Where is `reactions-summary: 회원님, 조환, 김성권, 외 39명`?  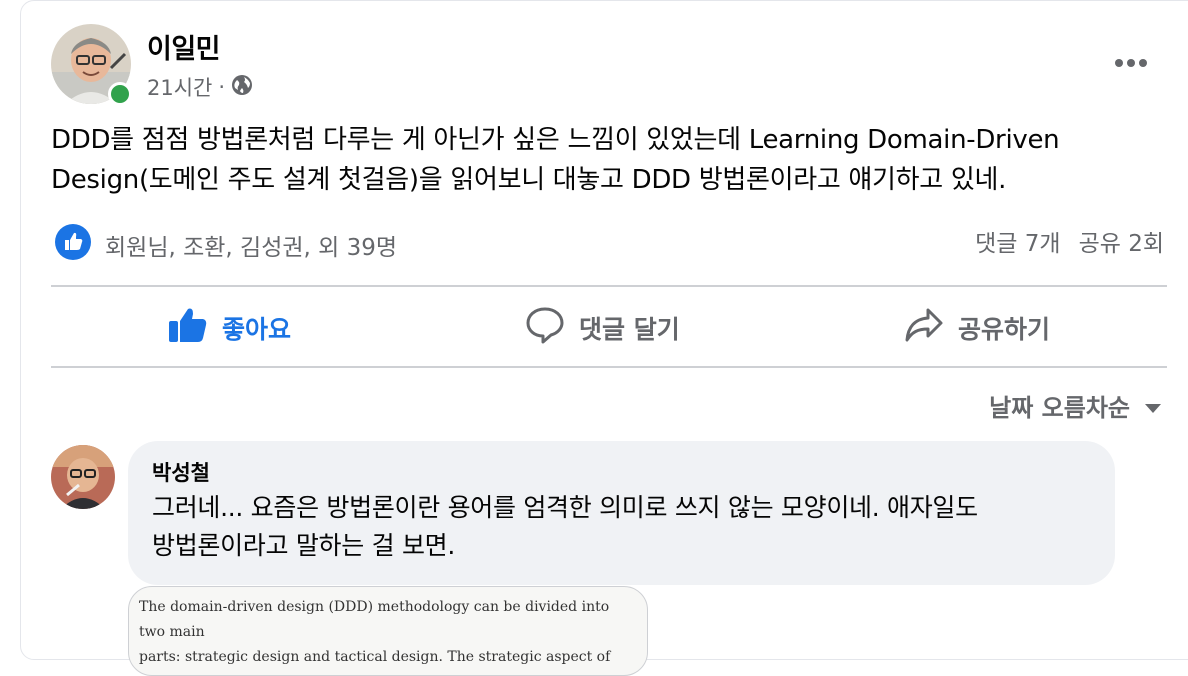 reactions-summary: 회원님, 조환, 김성권, 외 39명 is located at coordinates (226, 245).